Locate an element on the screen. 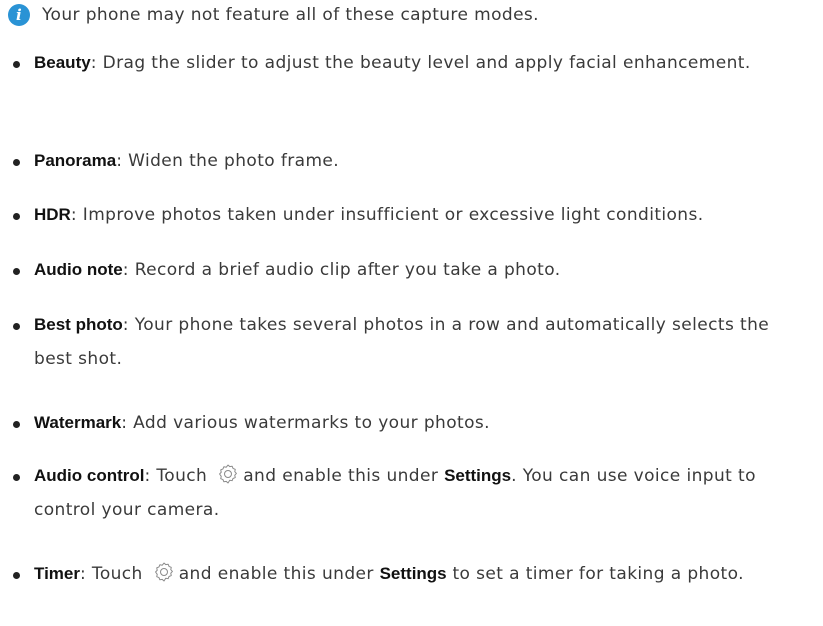 The image size is (823, 626). term-audio-control: Audio control is located at coordinates (89, 475).